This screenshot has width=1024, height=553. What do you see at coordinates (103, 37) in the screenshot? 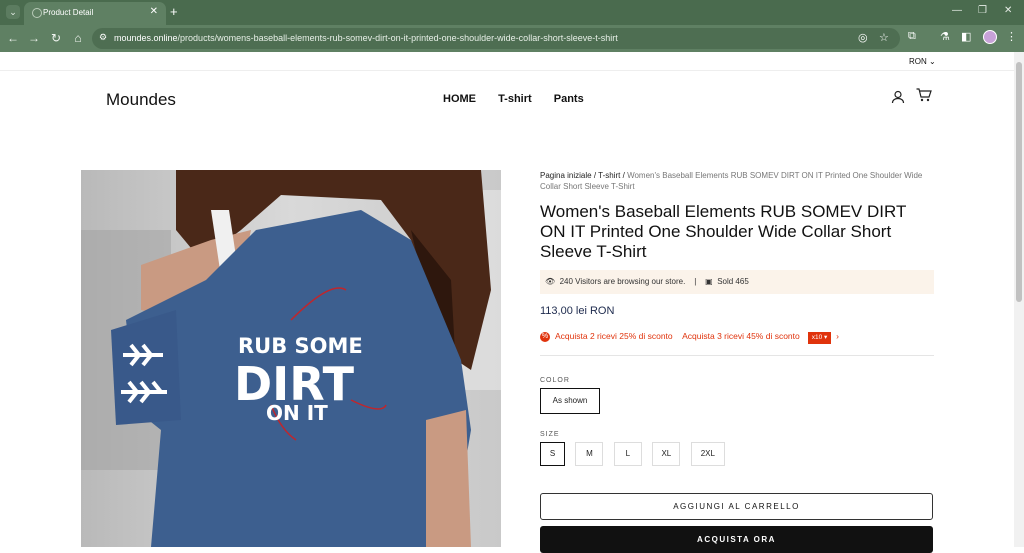
I see `site-settings-icon: ⚙` at bounding box center [103, 37].